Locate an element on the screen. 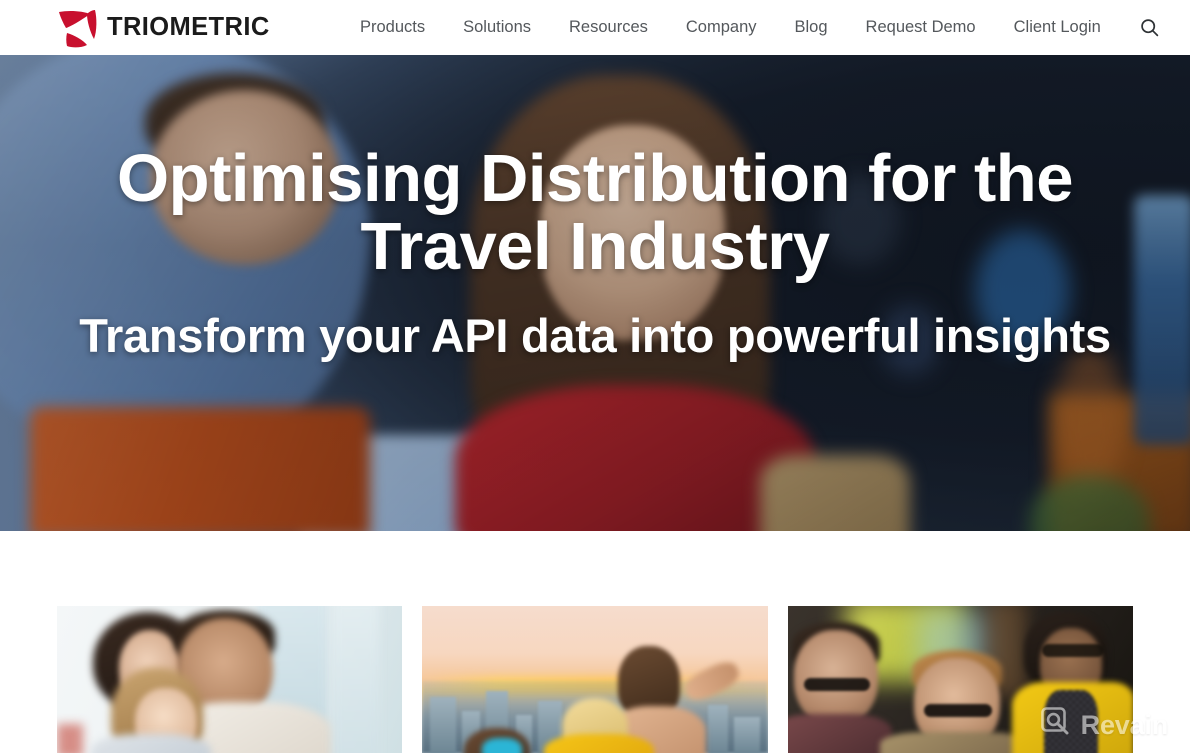 This screenshot has height=753, width=1190. brand-name: TRIOMETRIC is located at coordinates (188, 26).